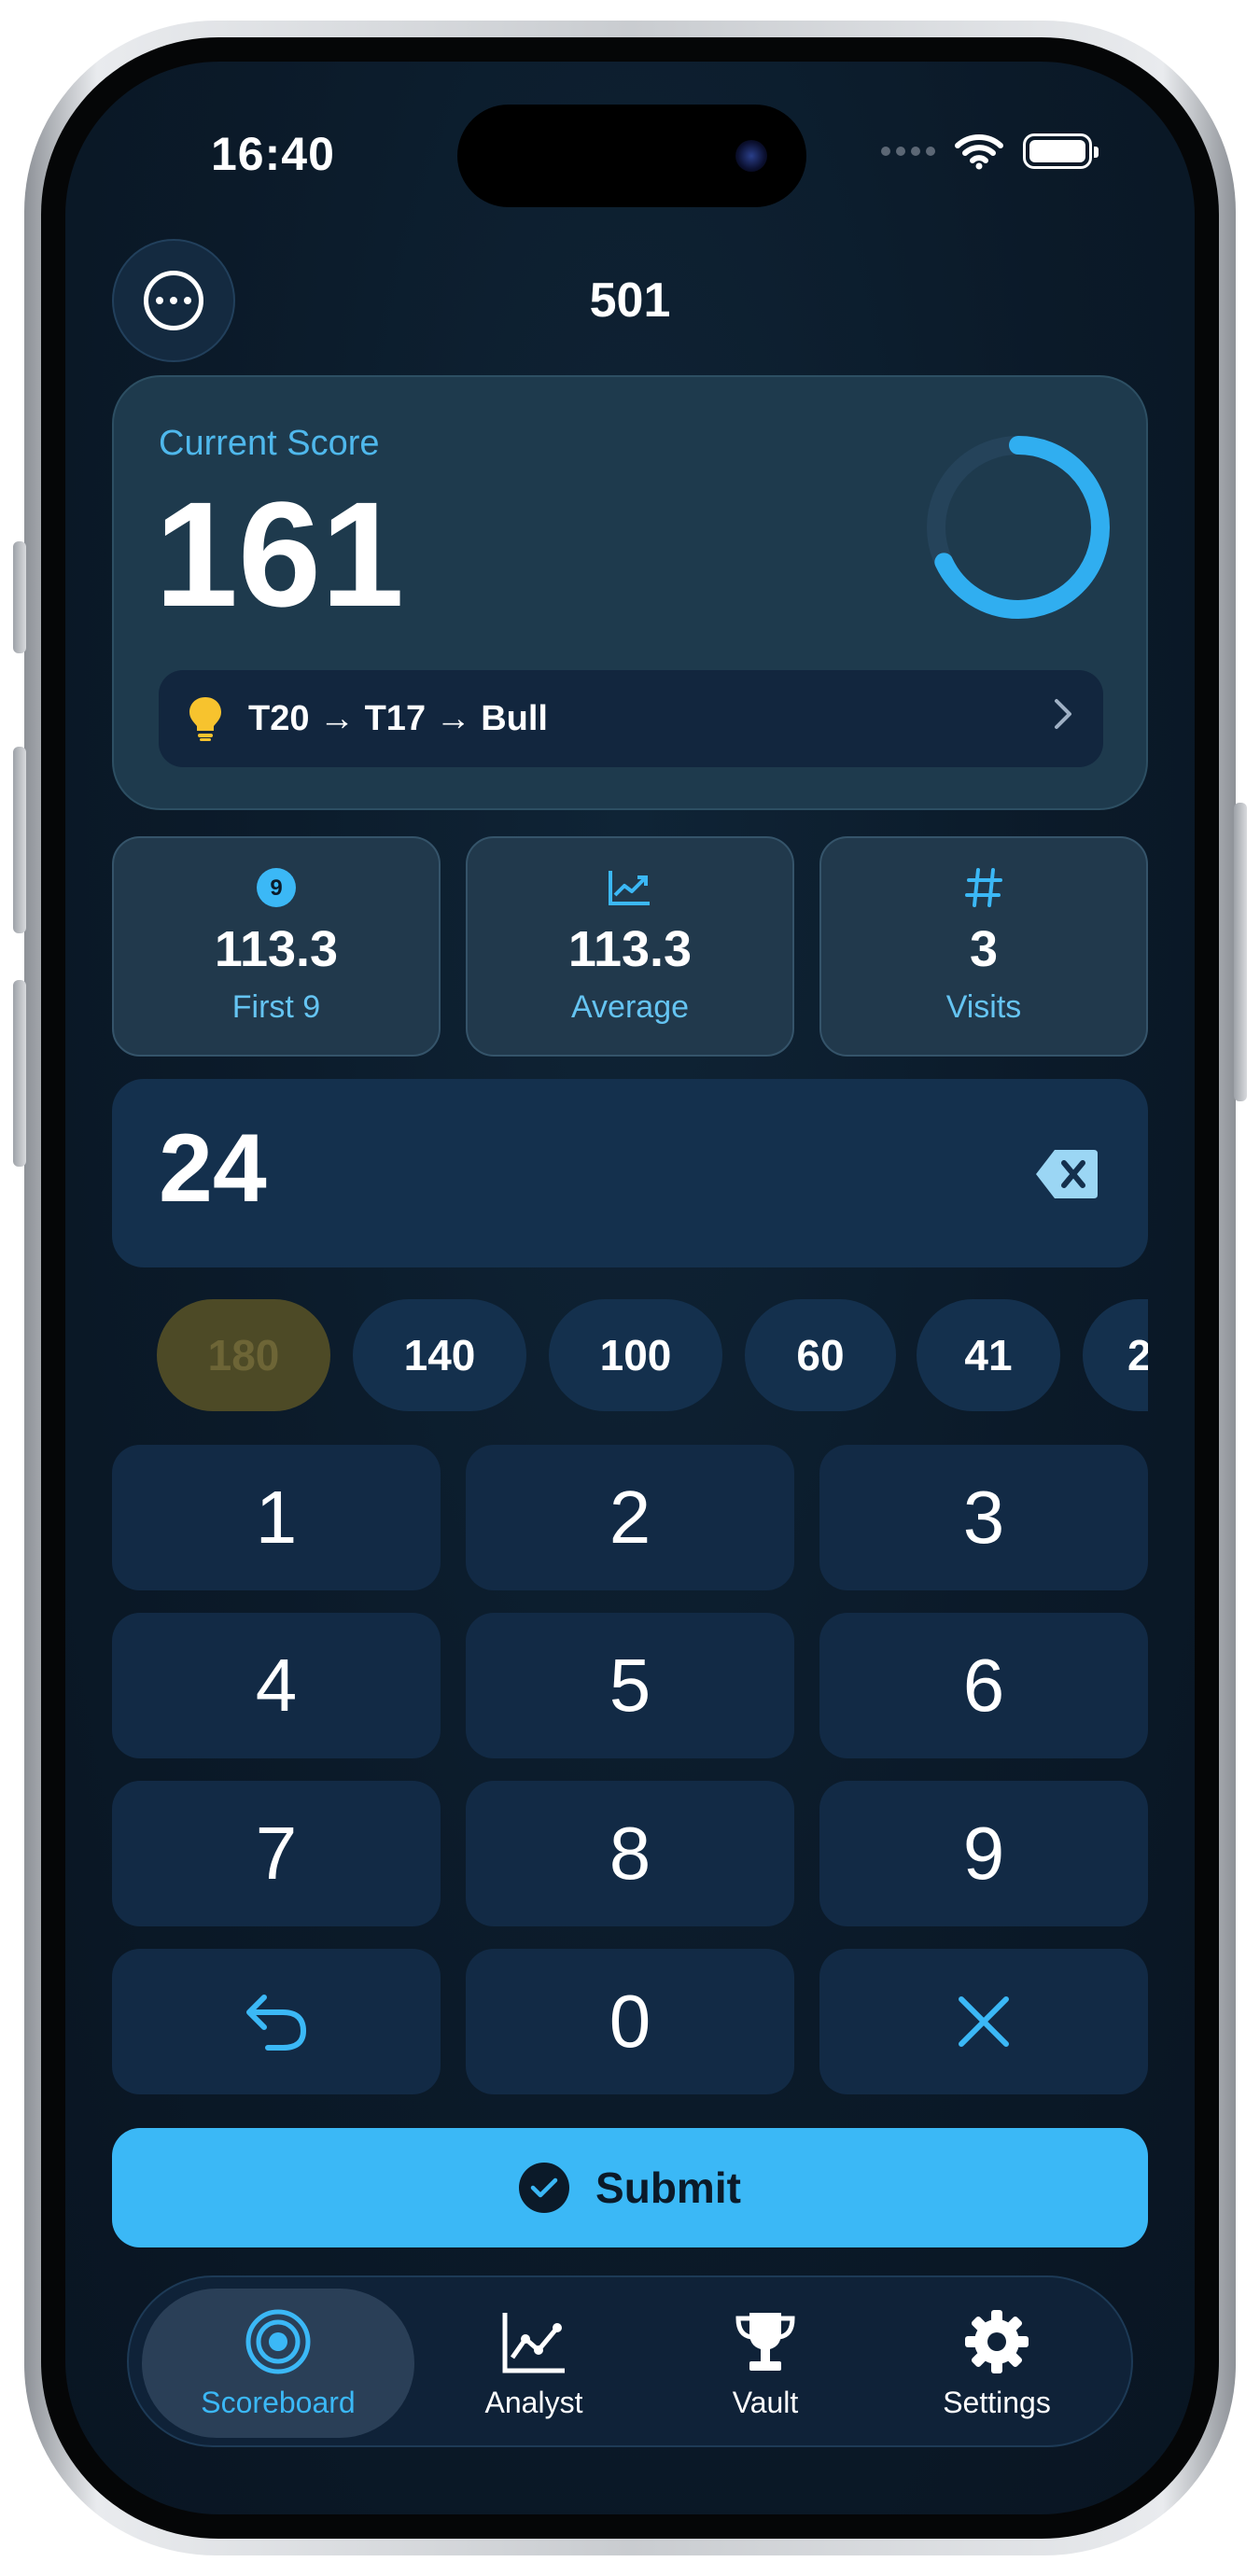  Describe the element at coordinates (988, 1355) in the screenshot. I see `quick-score-chip: 41` at that location.